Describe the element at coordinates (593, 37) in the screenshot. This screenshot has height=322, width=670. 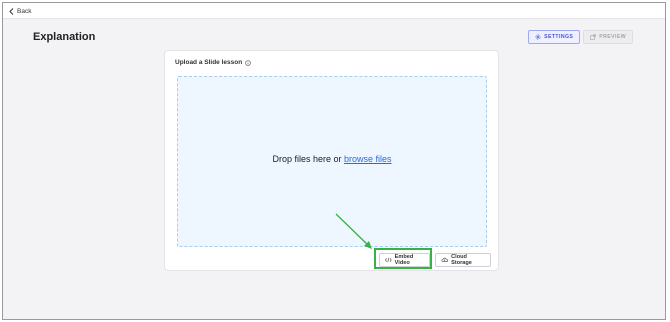
I see `external-link-icon` at that location.